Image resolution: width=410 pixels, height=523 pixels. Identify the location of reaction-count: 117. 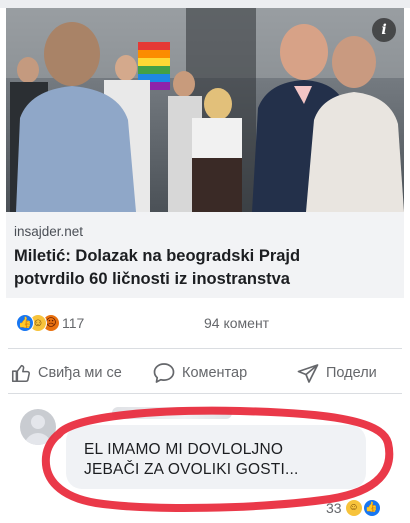
(73, 323).